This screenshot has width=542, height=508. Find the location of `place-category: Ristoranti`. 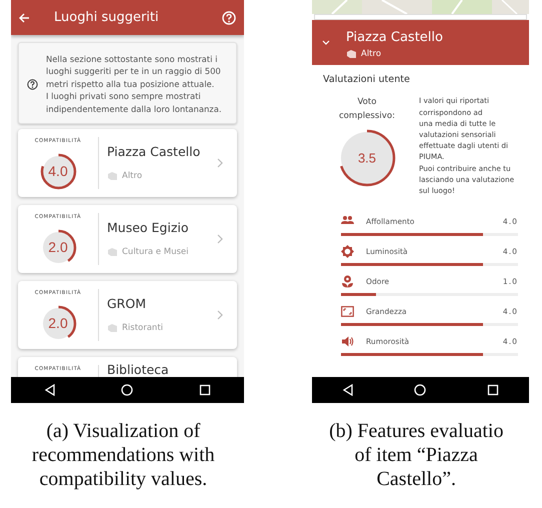

place-category: Ristoranti is located at coordinates (143, 328).